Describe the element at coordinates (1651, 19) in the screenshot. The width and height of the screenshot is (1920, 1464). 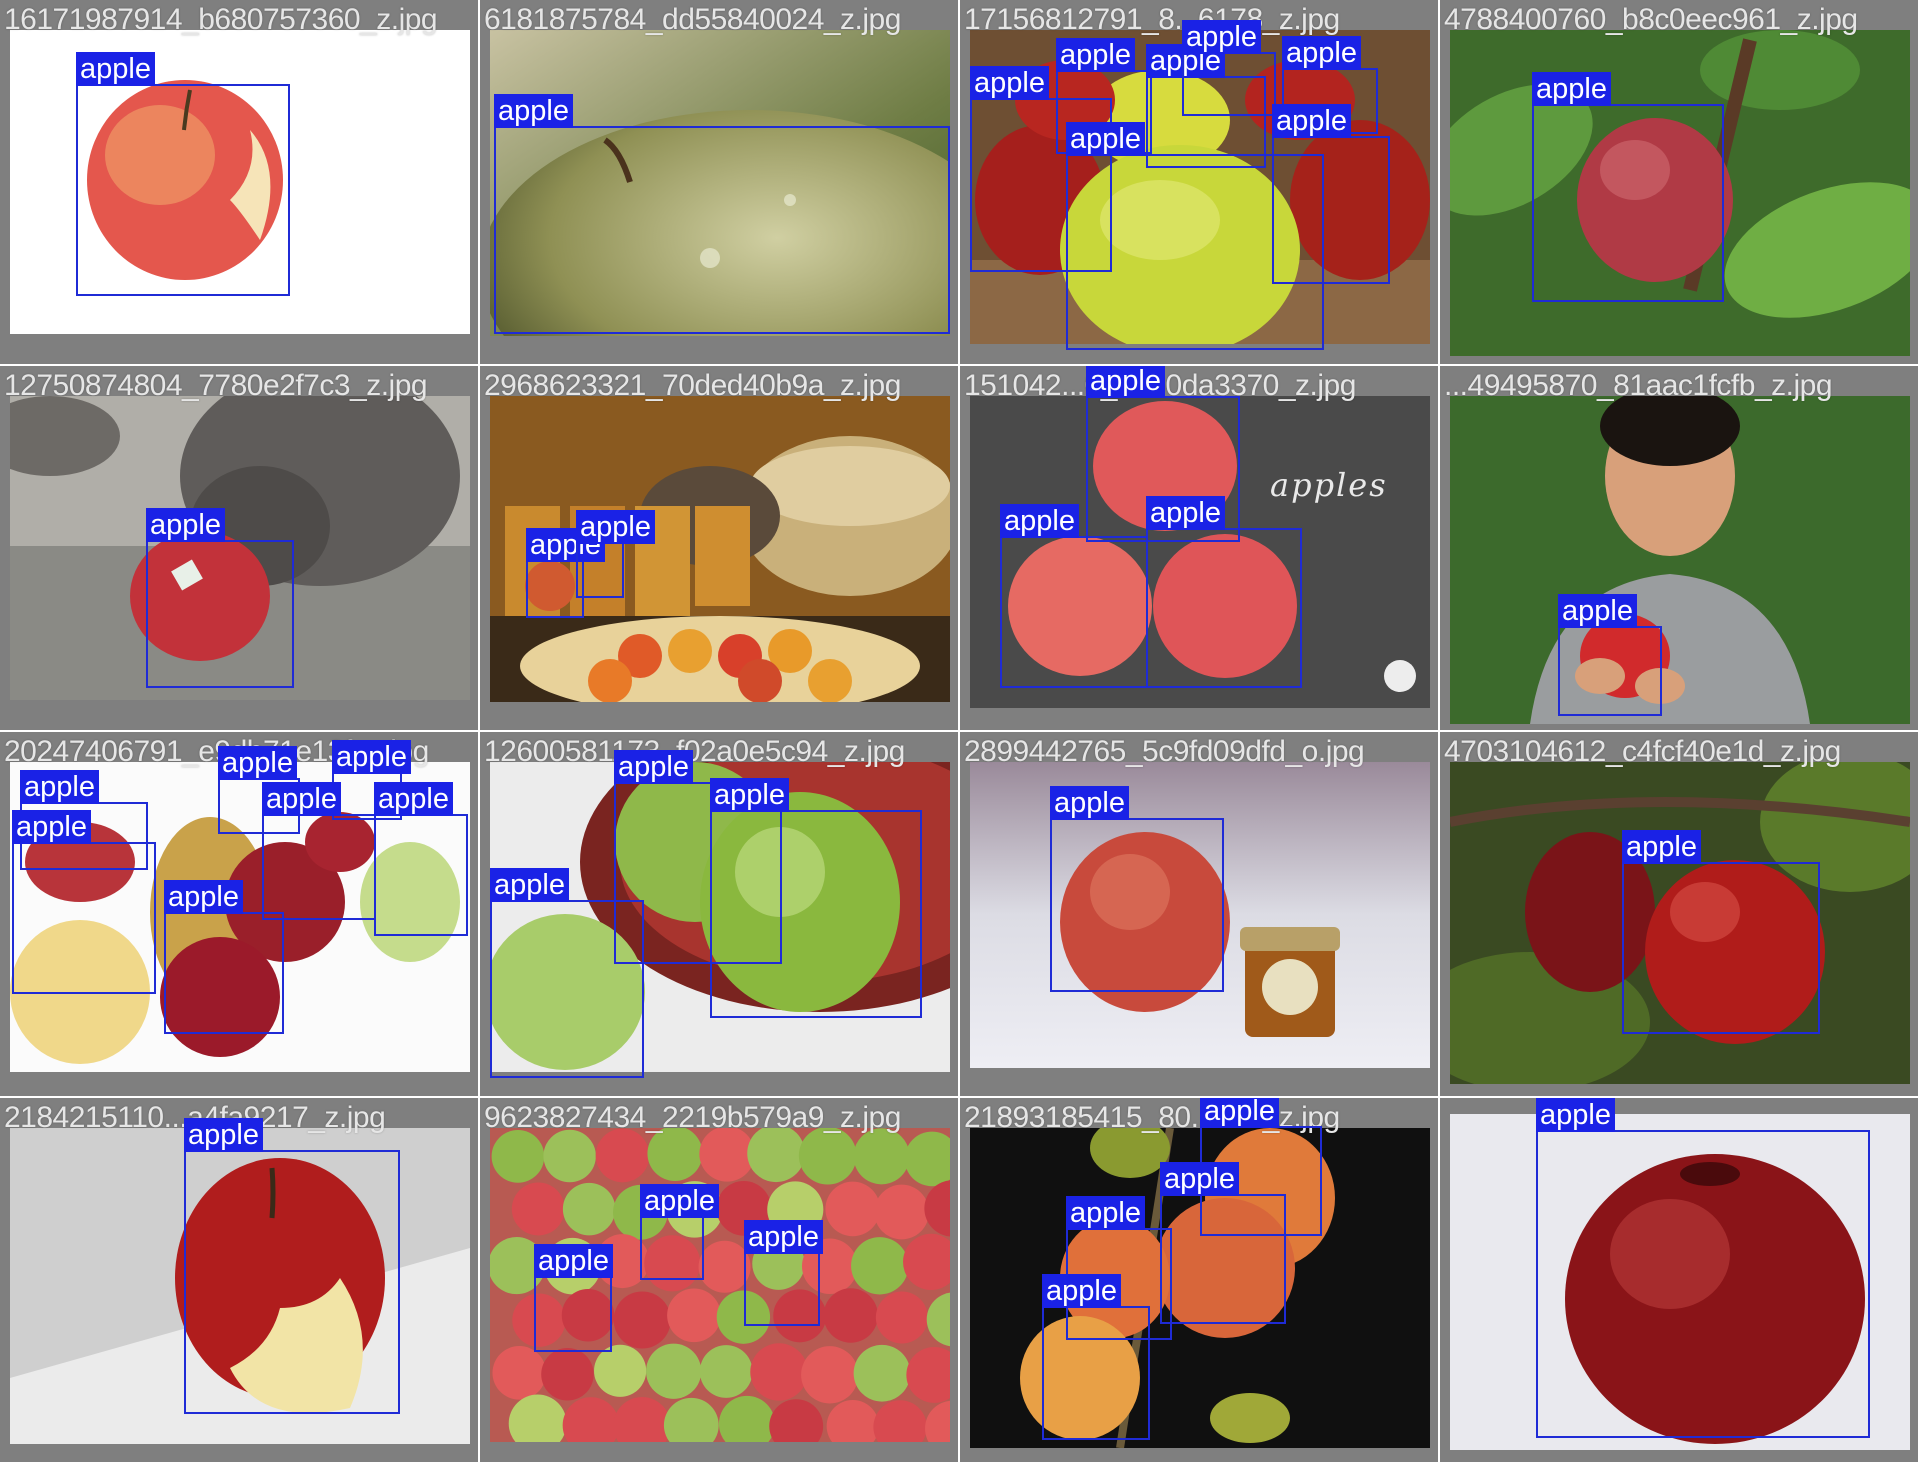
I see `tile-4-filename: 4788400760_b8c0eec961_z.jpg` at that location.